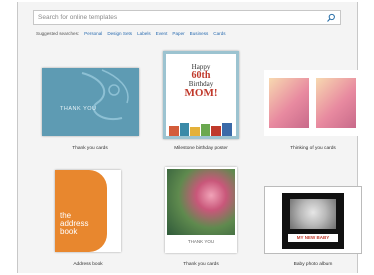  I want to click on template-caption: Milestone birthday poster, so click(201, 148).